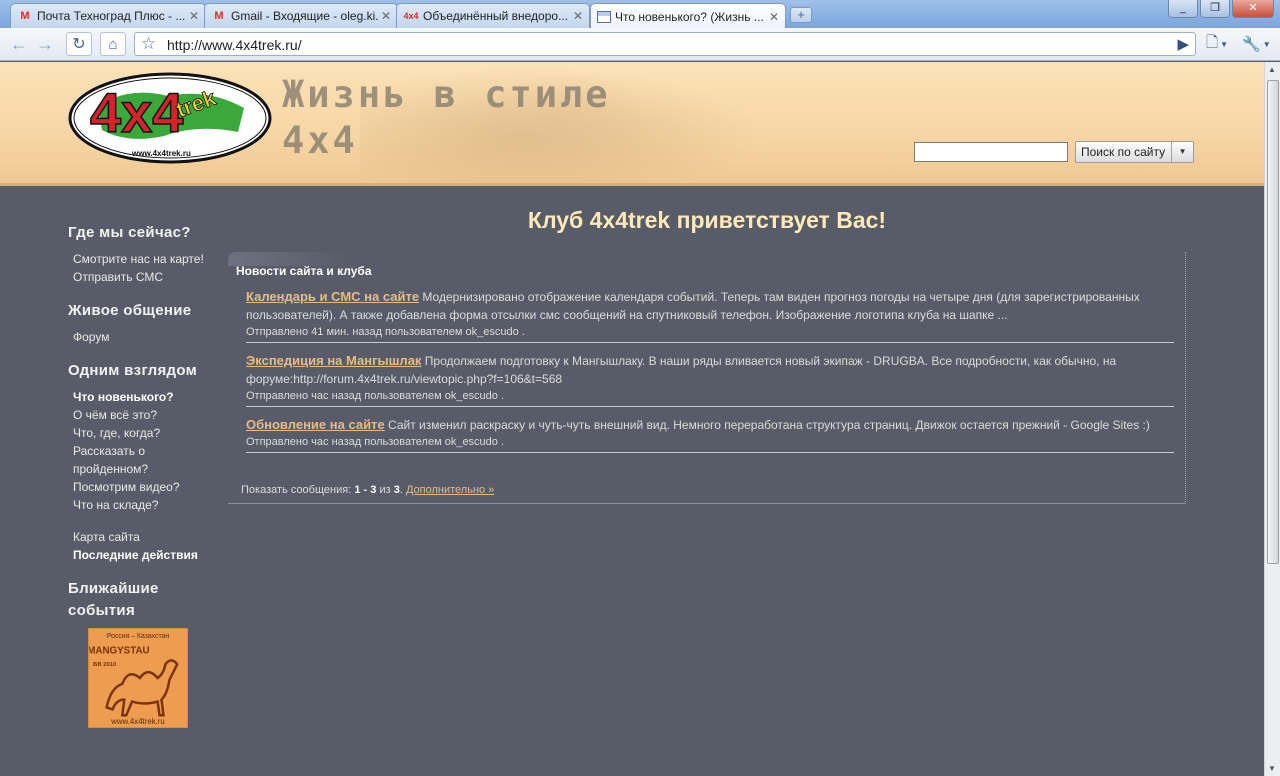 The image size is (1280, 776). I want to click on sidebar-heading-glance: Одним взглядом, so click(132, 370).